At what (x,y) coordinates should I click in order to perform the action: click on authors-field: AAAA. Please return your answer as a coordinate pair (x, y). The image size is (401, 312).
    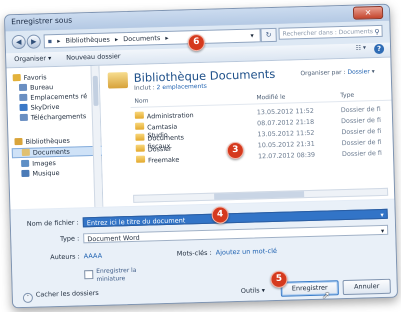
    Looking at the image, I should click on (93, 256).